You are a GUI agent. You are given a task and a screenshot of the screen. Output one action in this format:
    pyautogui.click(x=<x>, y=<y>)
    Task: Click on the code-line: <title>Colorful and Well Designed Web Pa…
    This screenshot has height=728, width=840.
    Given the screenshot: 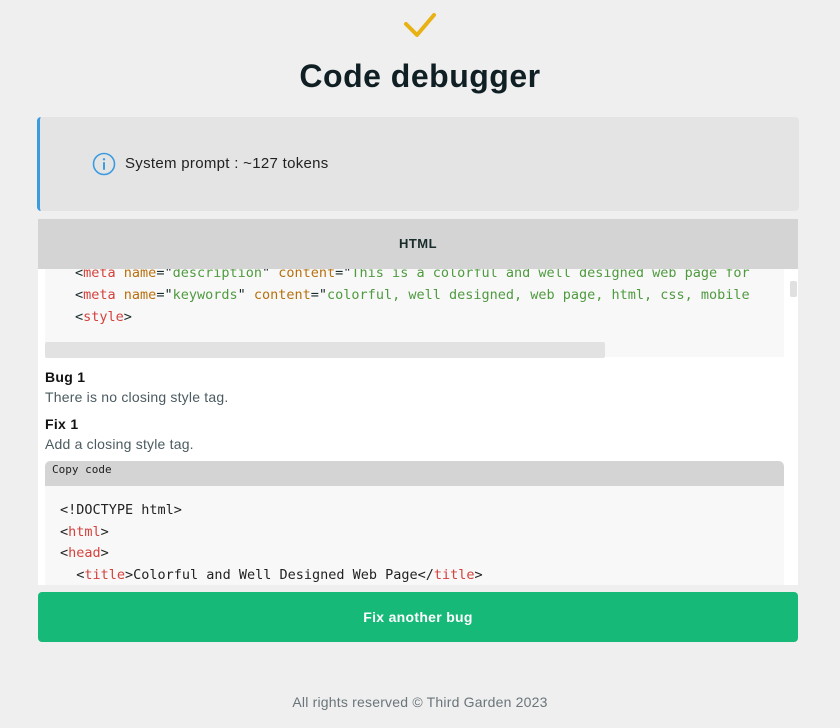 What is the action you would take?
    pyautogui.click(x=271, y=575)
    